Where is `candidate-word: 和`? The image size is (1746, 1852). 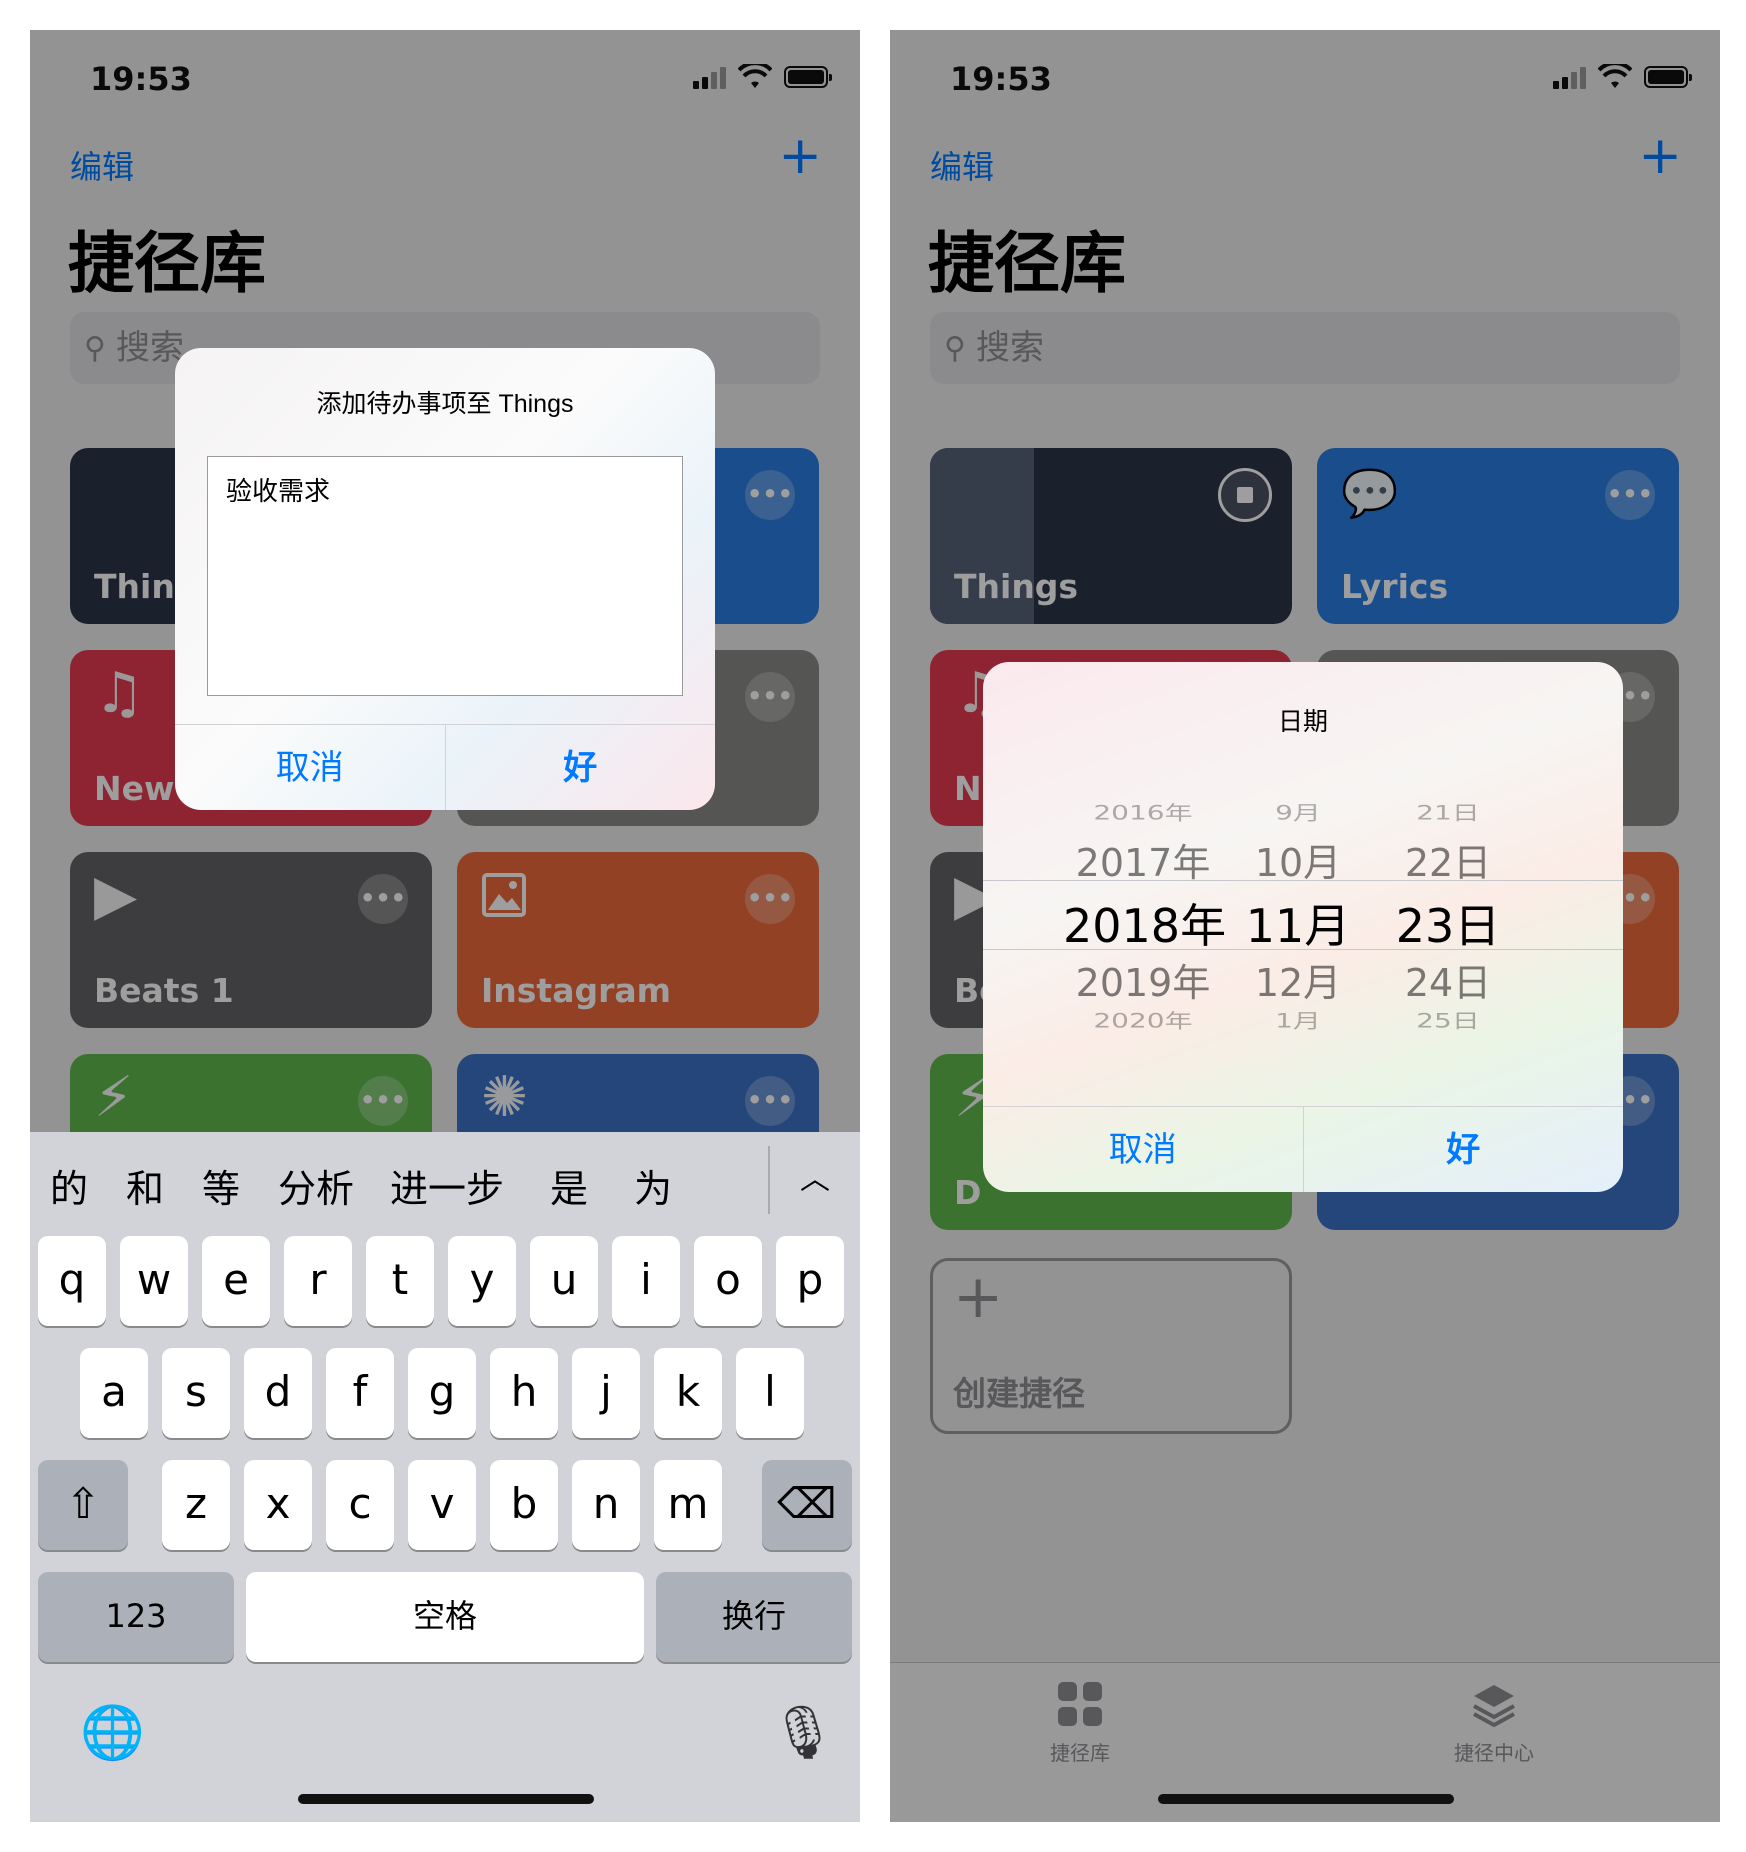 candidate-word: 和 is located at coordinates (145, 1185).